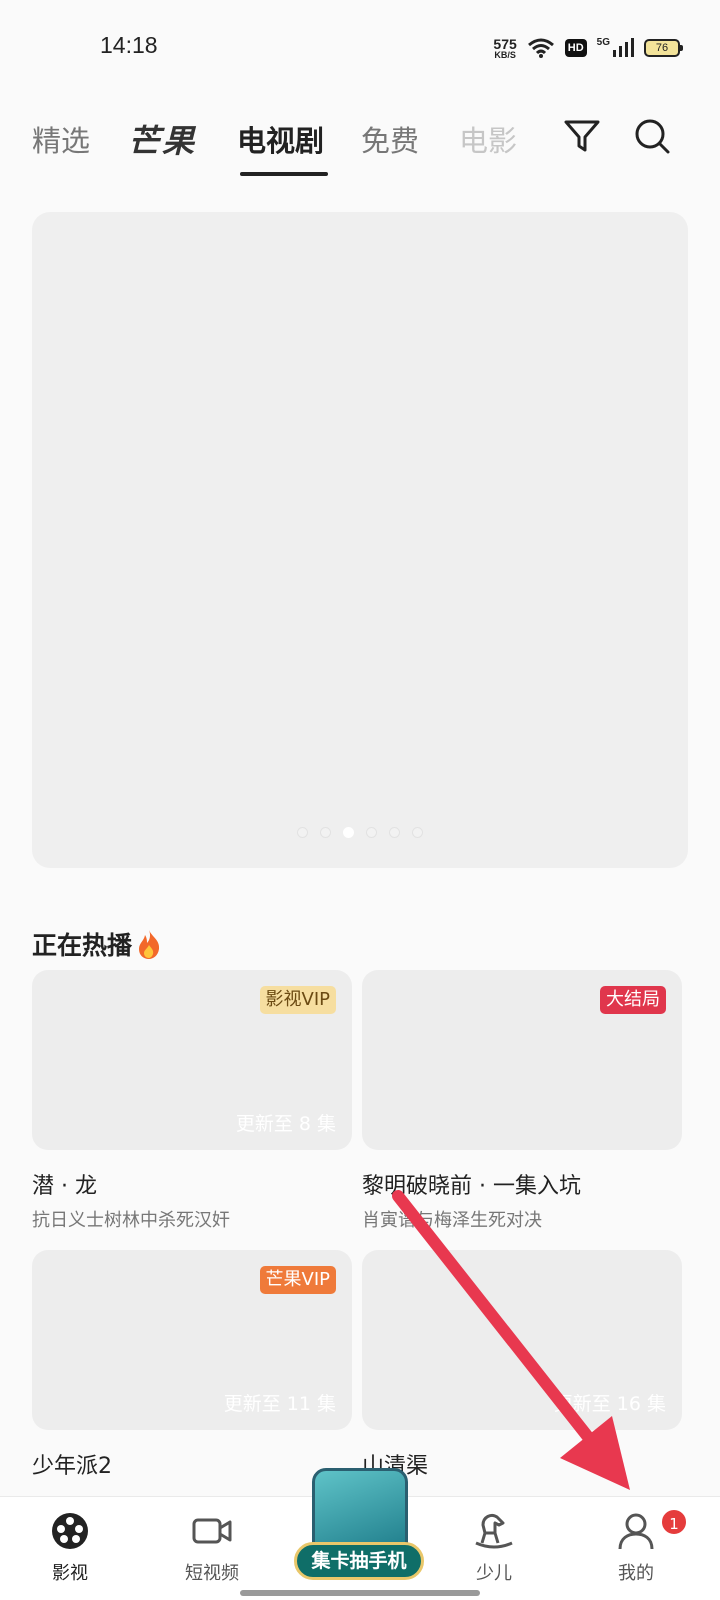  What do you see at coordinates (192, 1340) in the screenshot?
I see `card-thumbnail: 芒果VIP 更新至 11 集` at bounding box center [192, 1340].